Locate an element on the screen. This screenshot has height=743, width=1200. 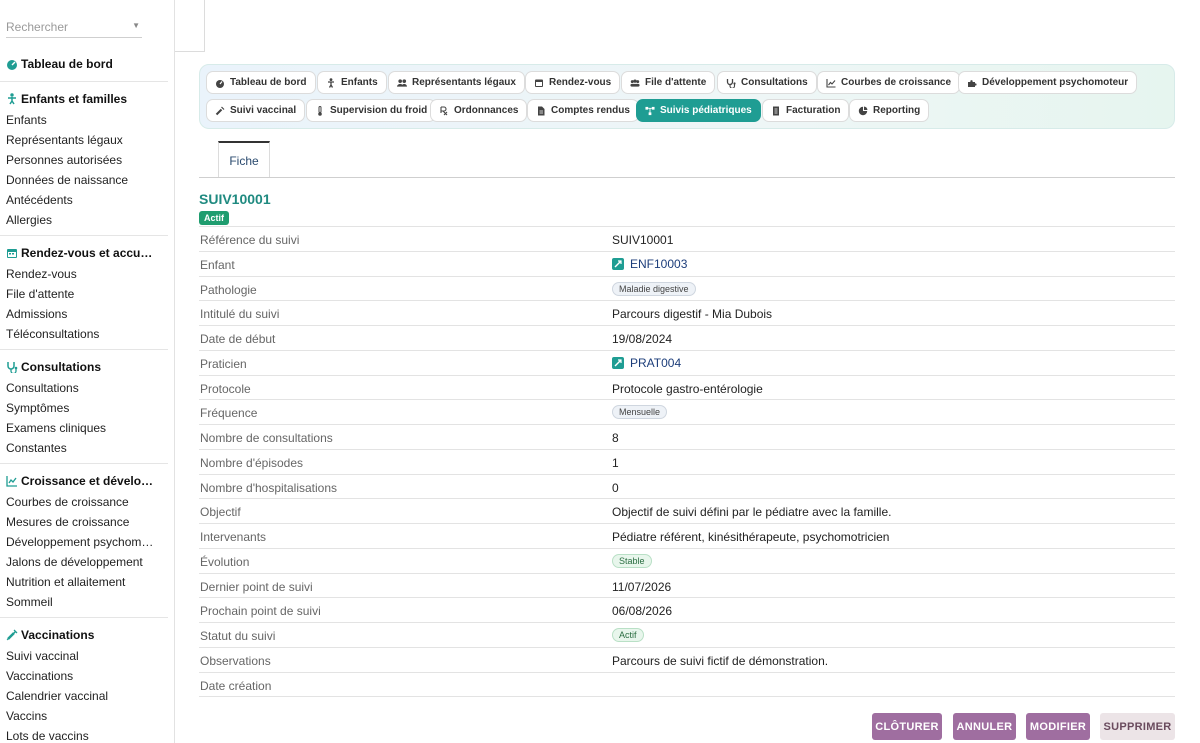
dashboard-icon is located at coordinates (220, 83).